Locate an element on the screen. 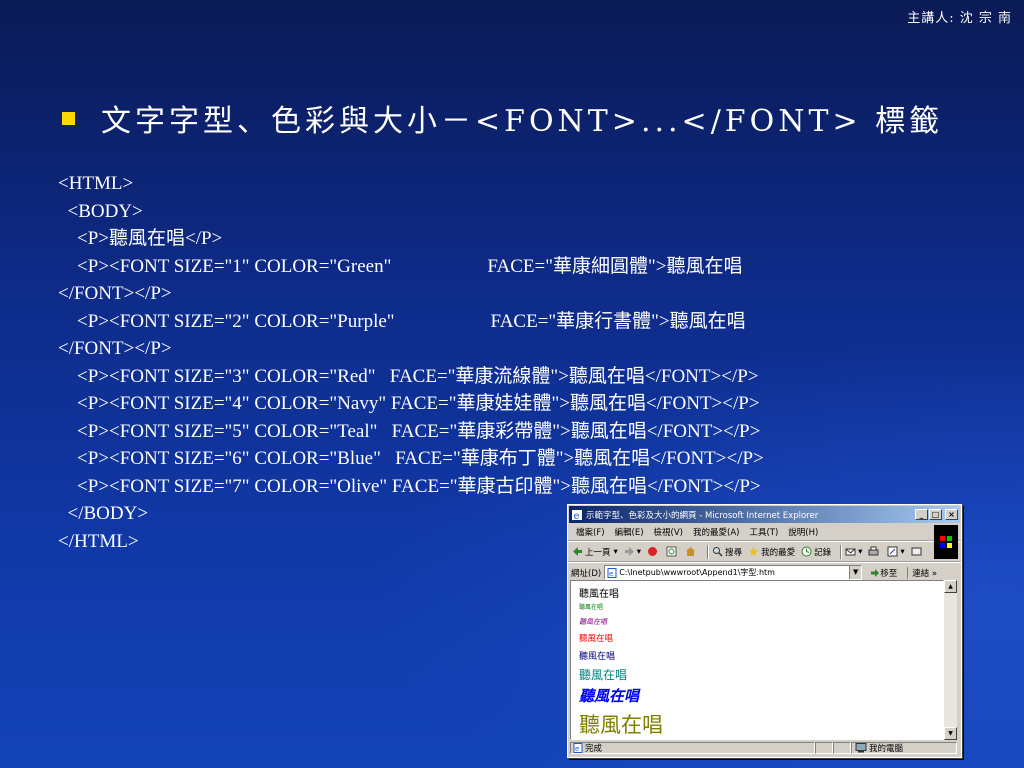 The width and height of the screenshot is (1024, 768). forward-arrow-icon is located at coordinates (629, 551).